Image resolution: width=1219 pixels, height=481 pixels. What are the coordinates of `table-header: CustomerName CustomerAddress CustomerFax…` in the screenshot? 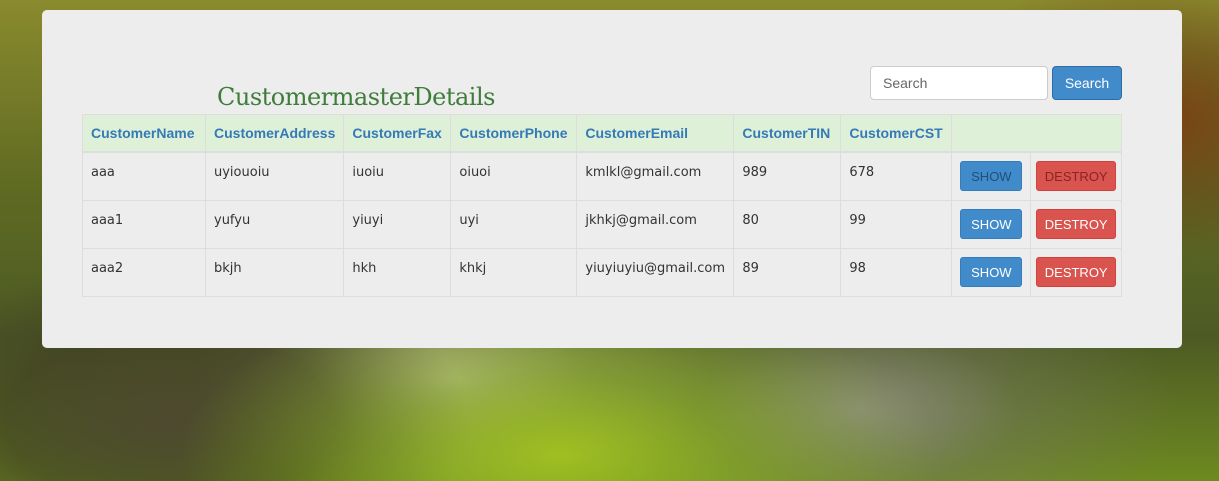 It's located at (602, 133).